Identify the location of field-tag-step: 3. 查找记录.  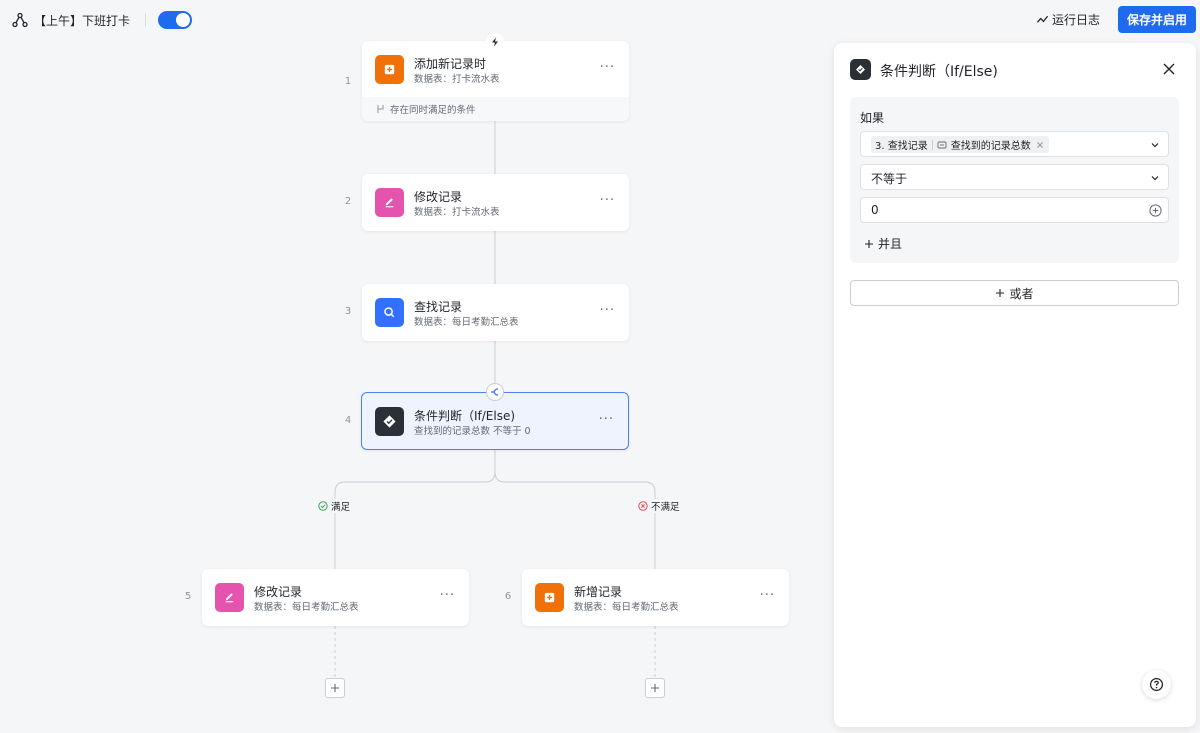
(901, 146).